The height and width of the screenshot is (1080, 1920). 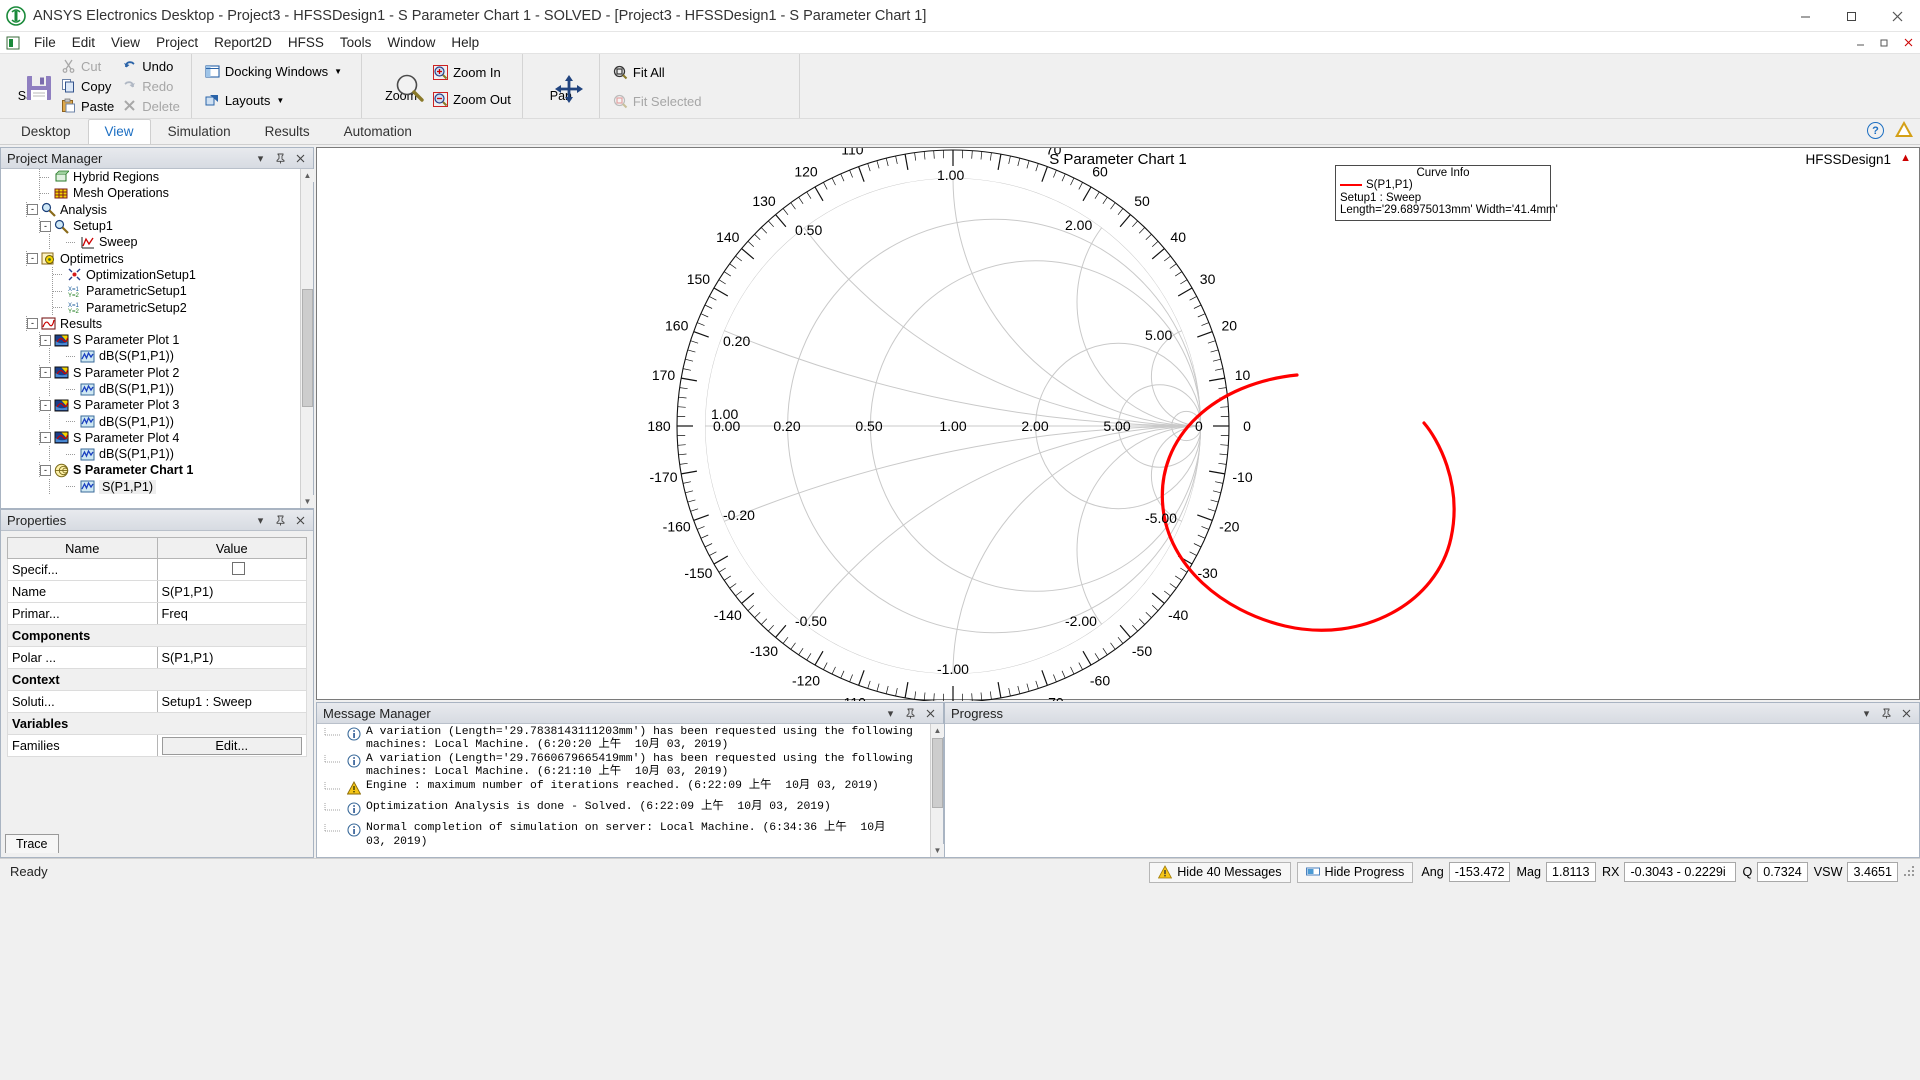 I want to click on menu-tools: Tools, so click(x=356, y=42).